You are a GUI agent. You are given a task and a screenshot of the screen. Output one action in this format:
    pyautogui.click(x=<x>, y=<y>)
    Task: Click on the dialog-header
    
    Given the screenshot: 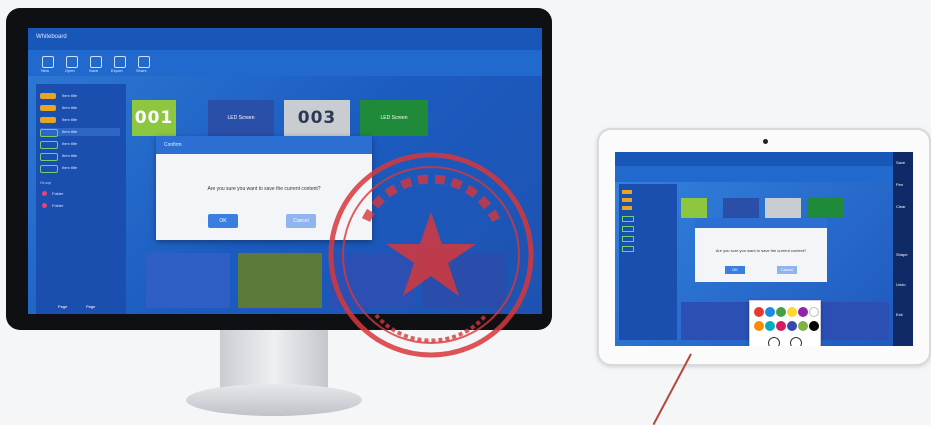 What is the action you would take?
    pyautogui.click(x=761, y=223)
    